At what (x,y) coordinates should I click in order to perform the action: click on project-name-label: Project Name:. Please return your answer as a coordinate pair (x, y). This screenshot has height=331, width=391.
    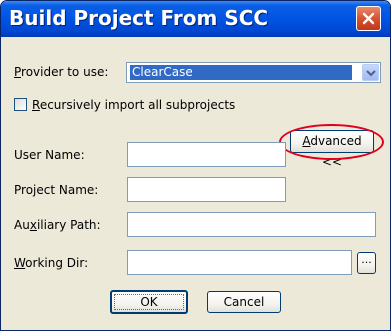
    Looking at the image, I should click on (56, 190).